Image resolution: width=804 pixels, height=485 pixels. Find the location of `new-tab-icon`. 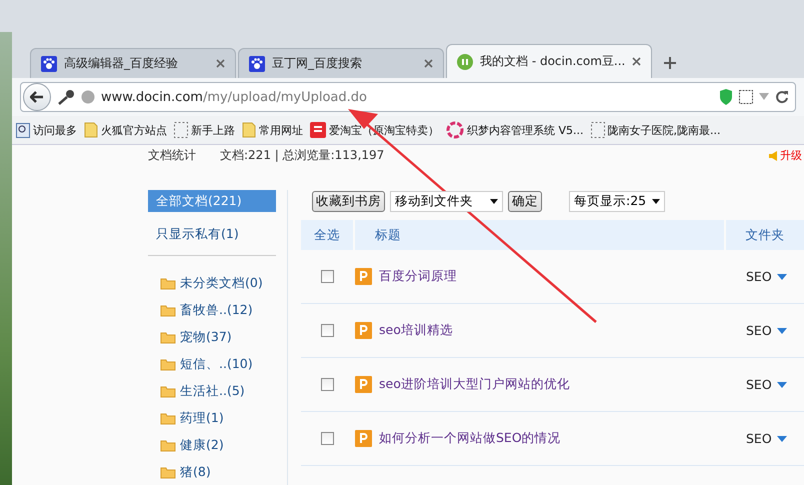

new-tab-icon is located at coordinates (670, 63).